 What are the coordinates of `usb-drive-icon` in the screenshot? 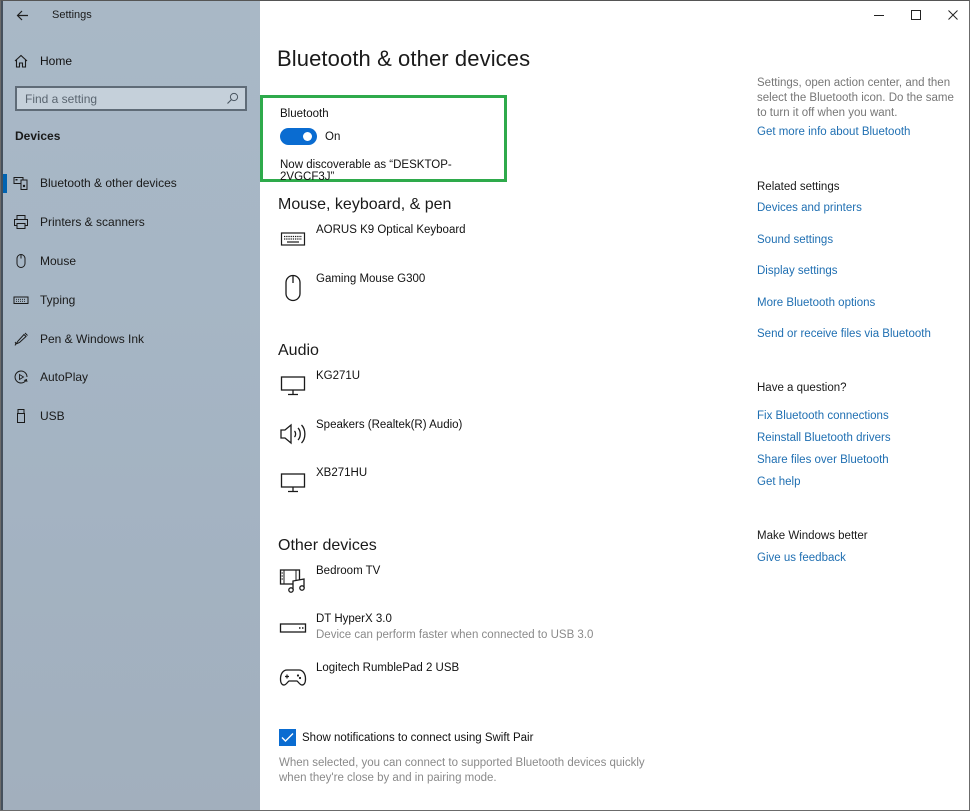 It's located at (293, 628).